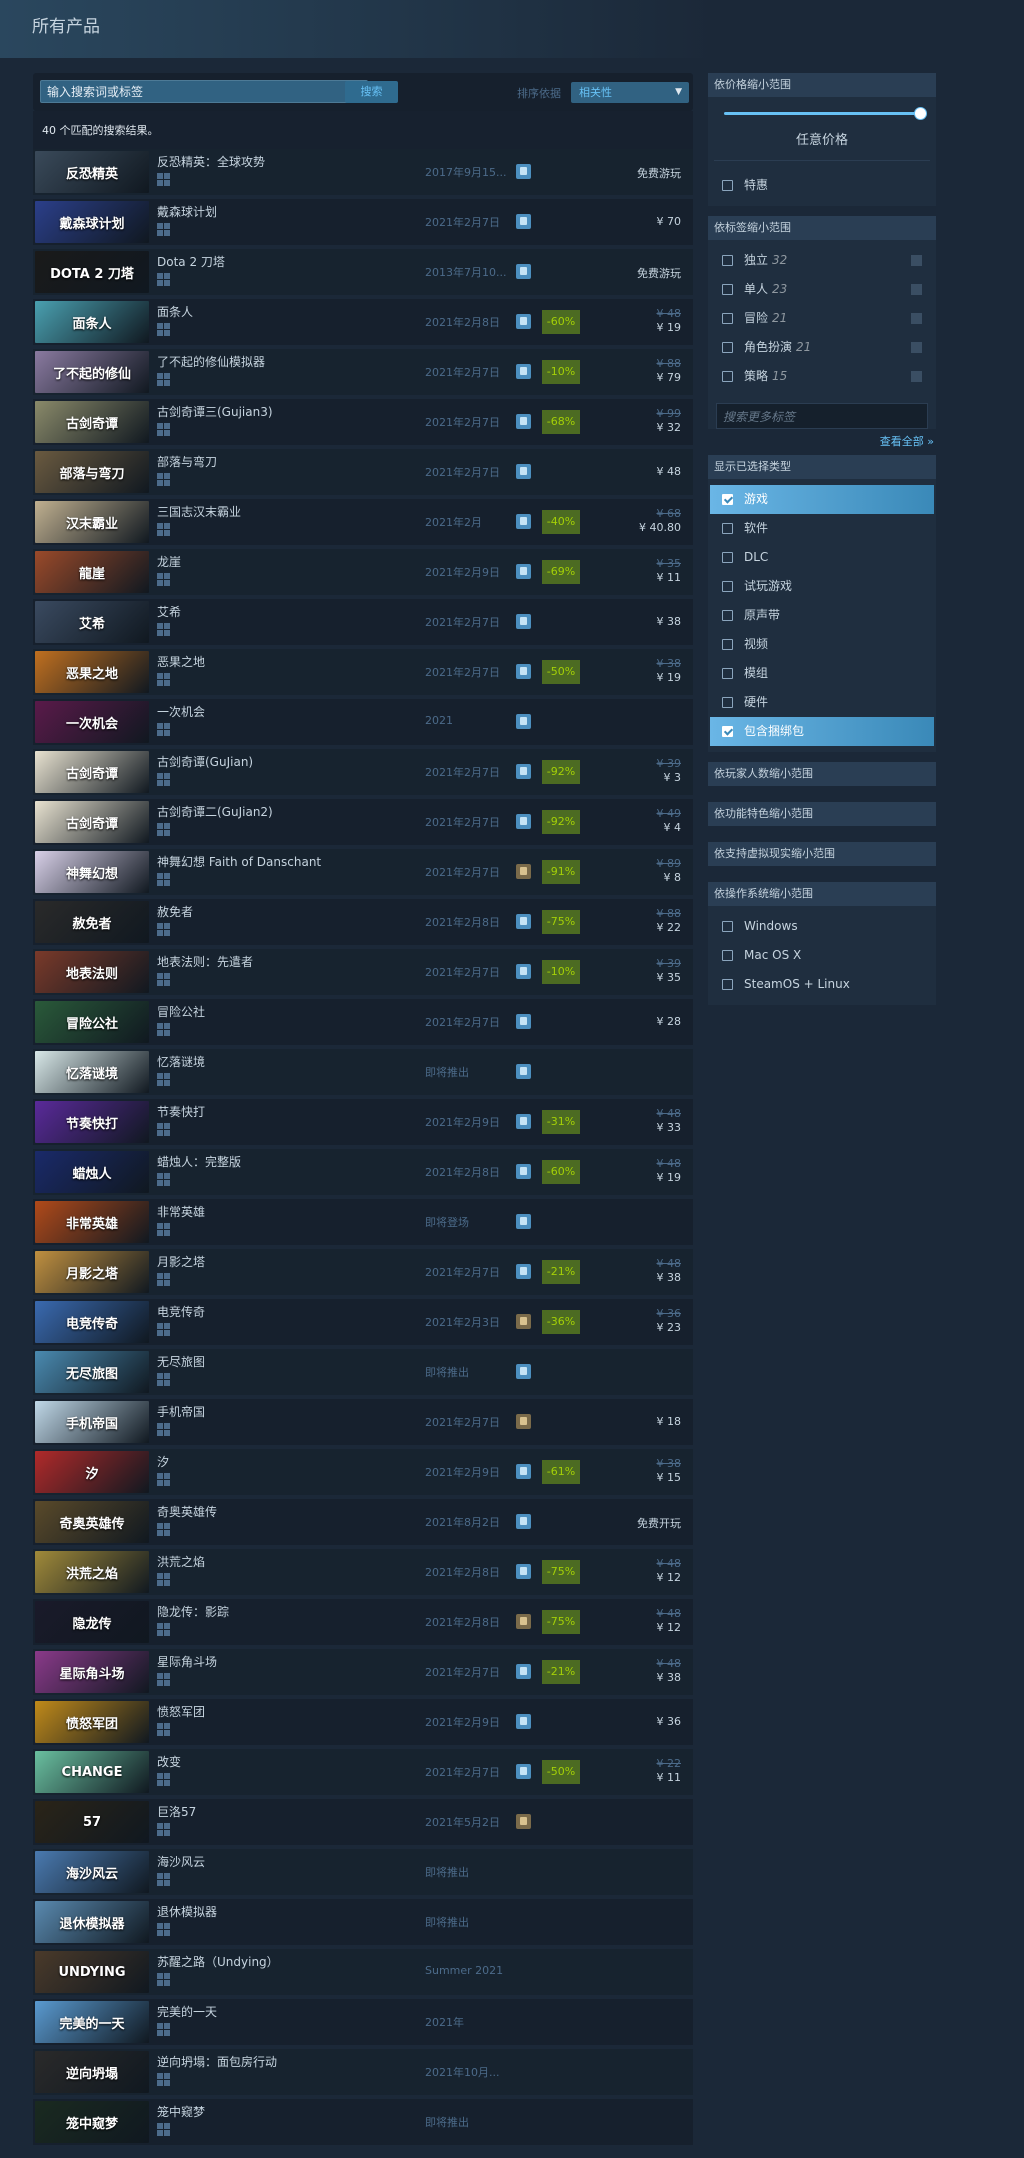 The height and width of the screenshot is (2158, 1024). Describe the element at coordinates (176, 1811) in the screenshot. I see `game-title: 巨洛57` at that location.